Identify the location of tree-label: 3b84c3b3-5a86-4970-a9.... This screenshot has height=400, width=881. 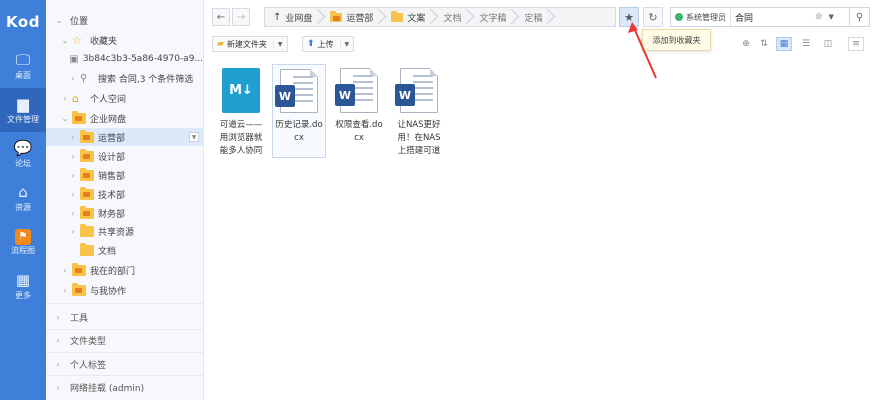
(142, 59).